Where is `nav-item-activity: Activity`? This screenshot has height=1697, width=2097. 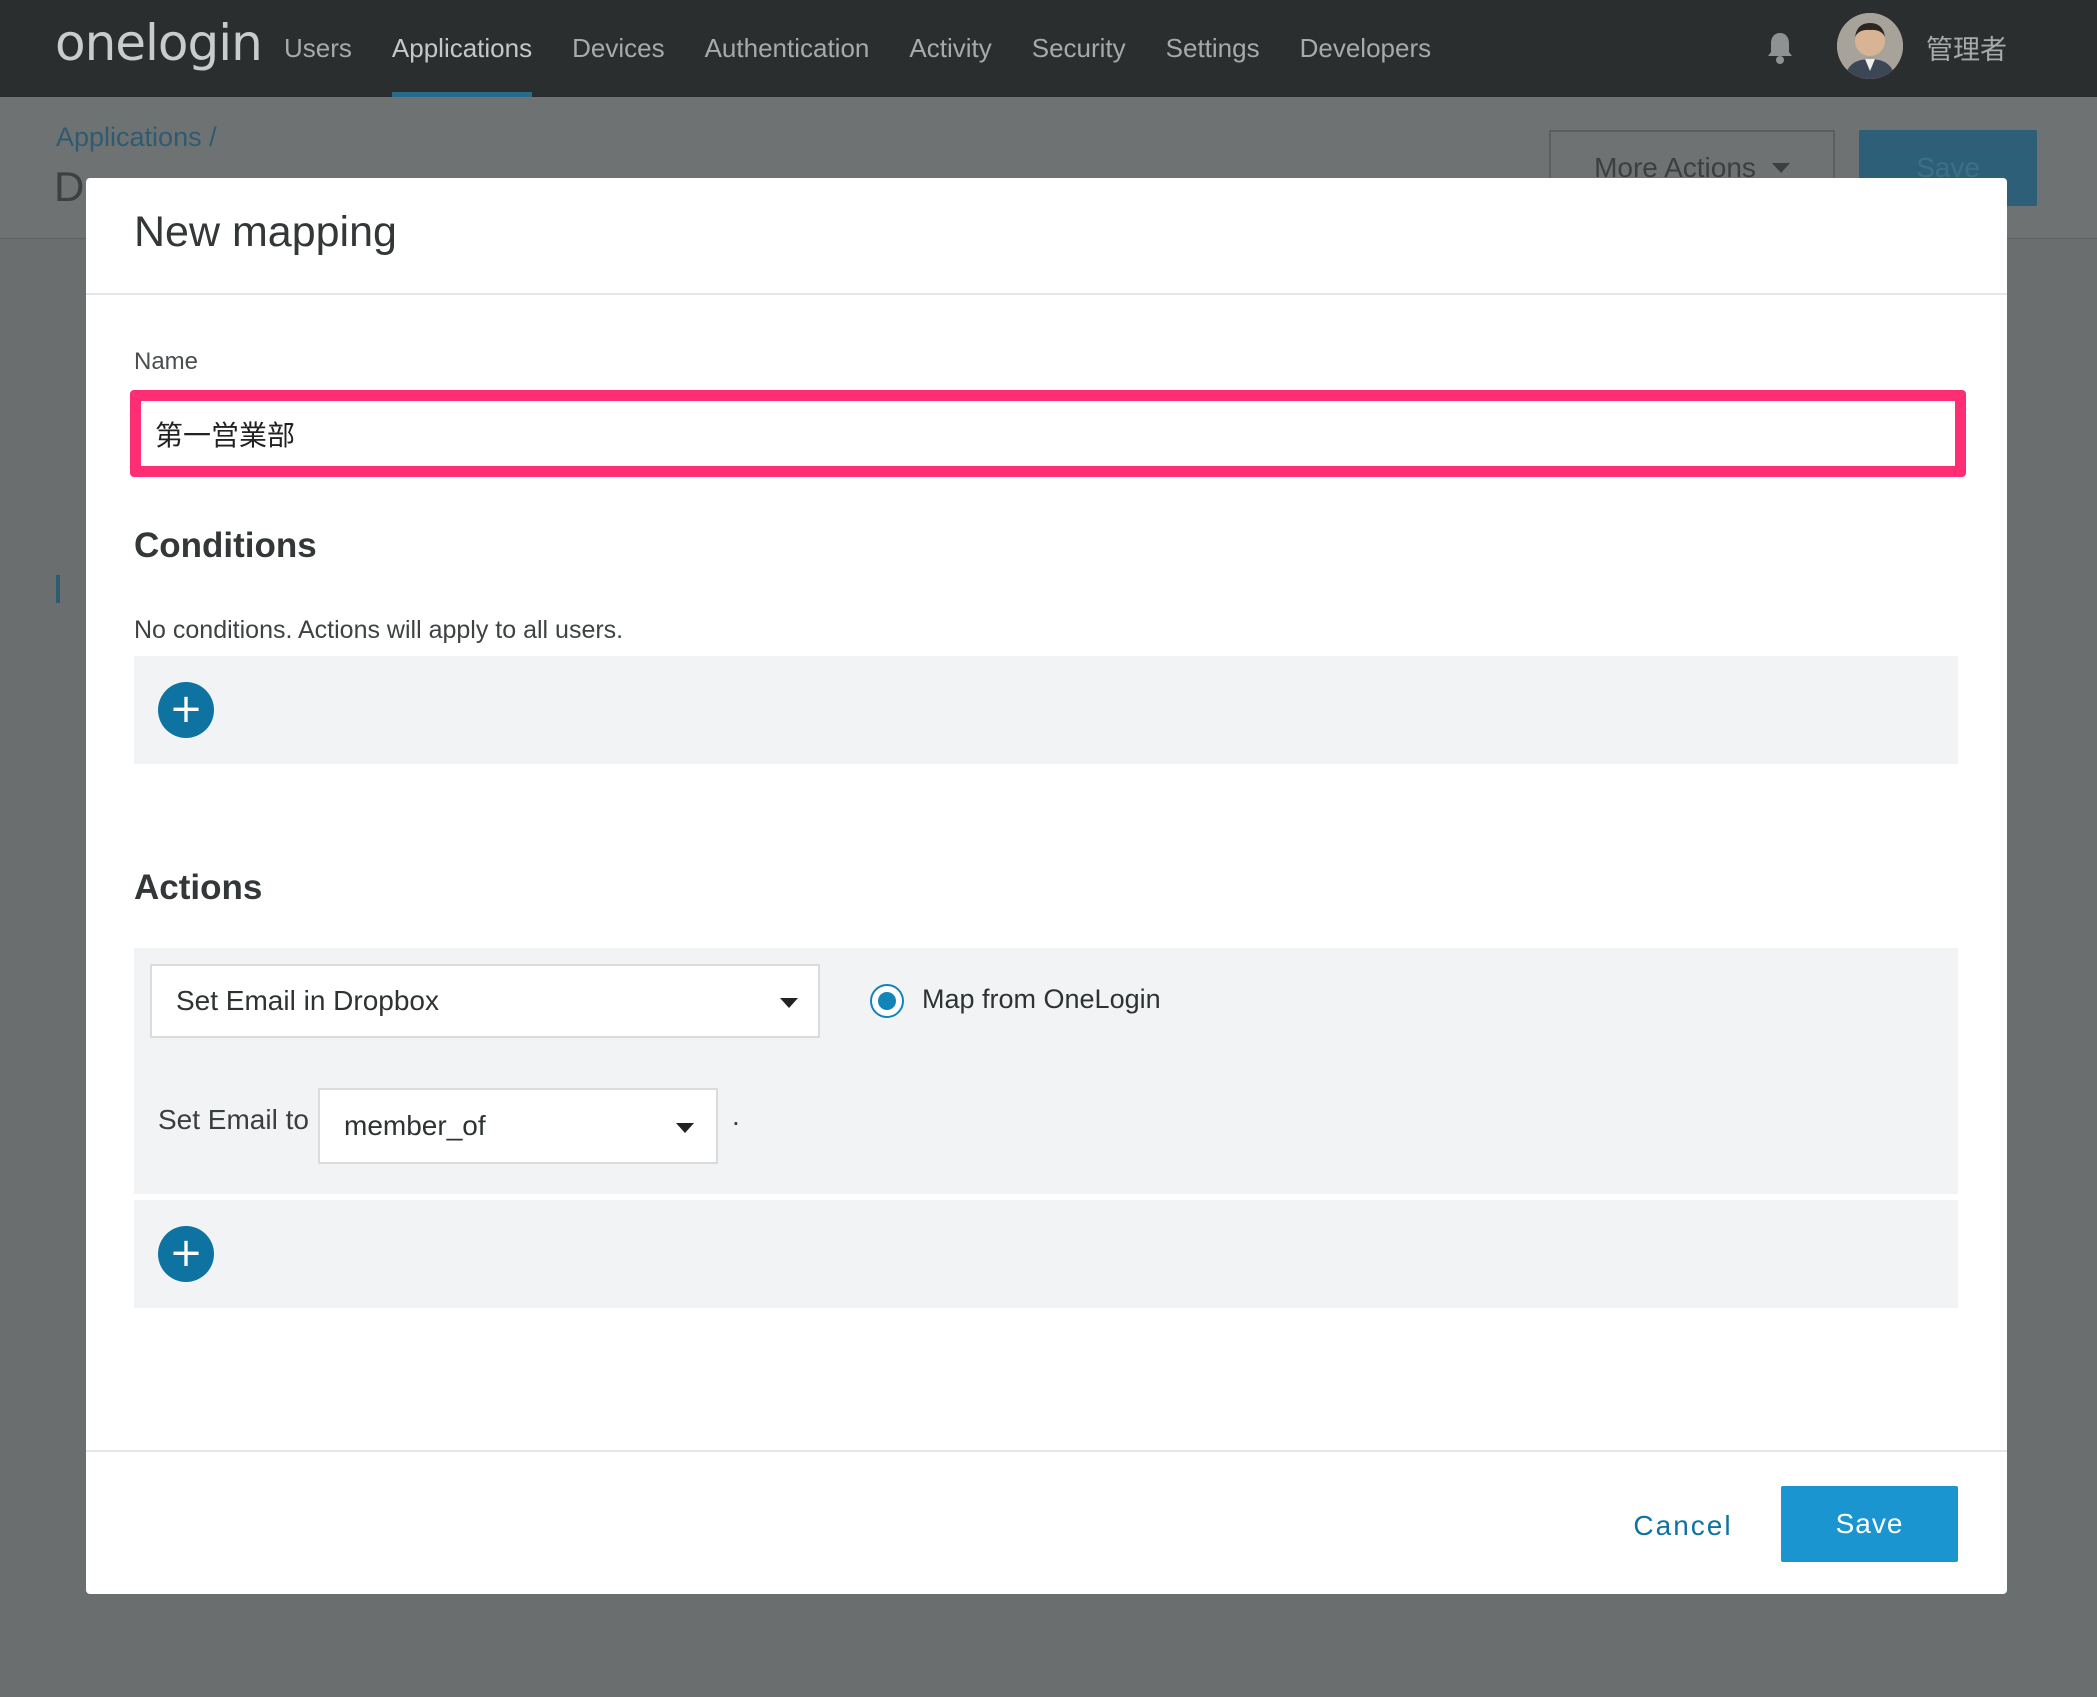
nav-item-activity: Activity is located at coordinates (950, 48).